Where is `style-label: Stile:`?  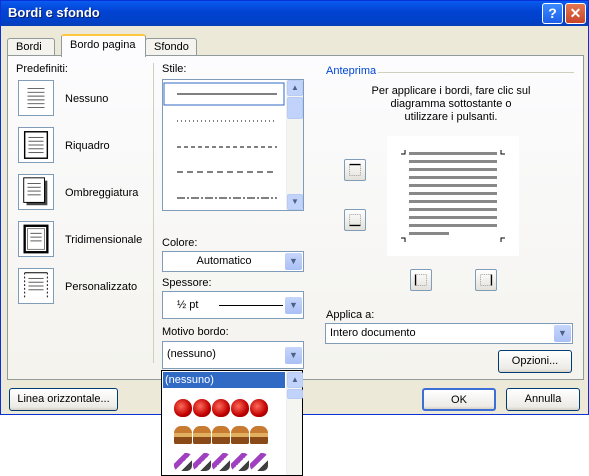 style-label: Stile: is located at coordinates (174, 69).